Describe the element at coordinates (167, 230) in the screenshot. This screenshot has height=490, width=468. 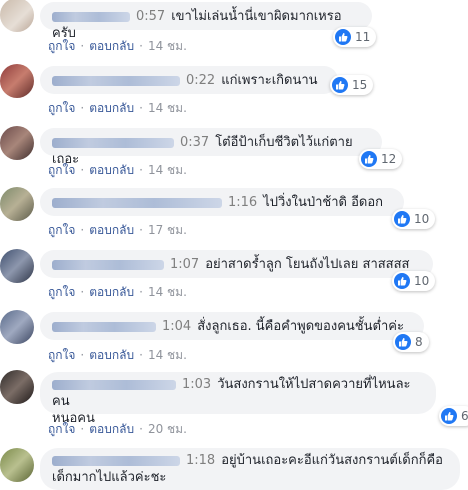
I see `comment-age: 17 ชม.` at that location.